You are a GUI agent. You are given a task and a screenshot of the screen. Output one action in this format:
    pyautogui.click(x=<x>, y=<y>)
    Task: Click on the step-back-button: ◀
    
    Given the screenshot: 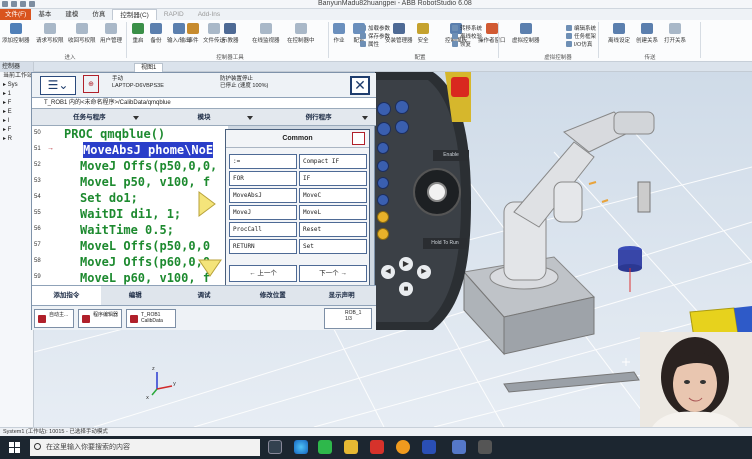 What is the action you would take?
    pyautogui.click(x=388, y=272)
    